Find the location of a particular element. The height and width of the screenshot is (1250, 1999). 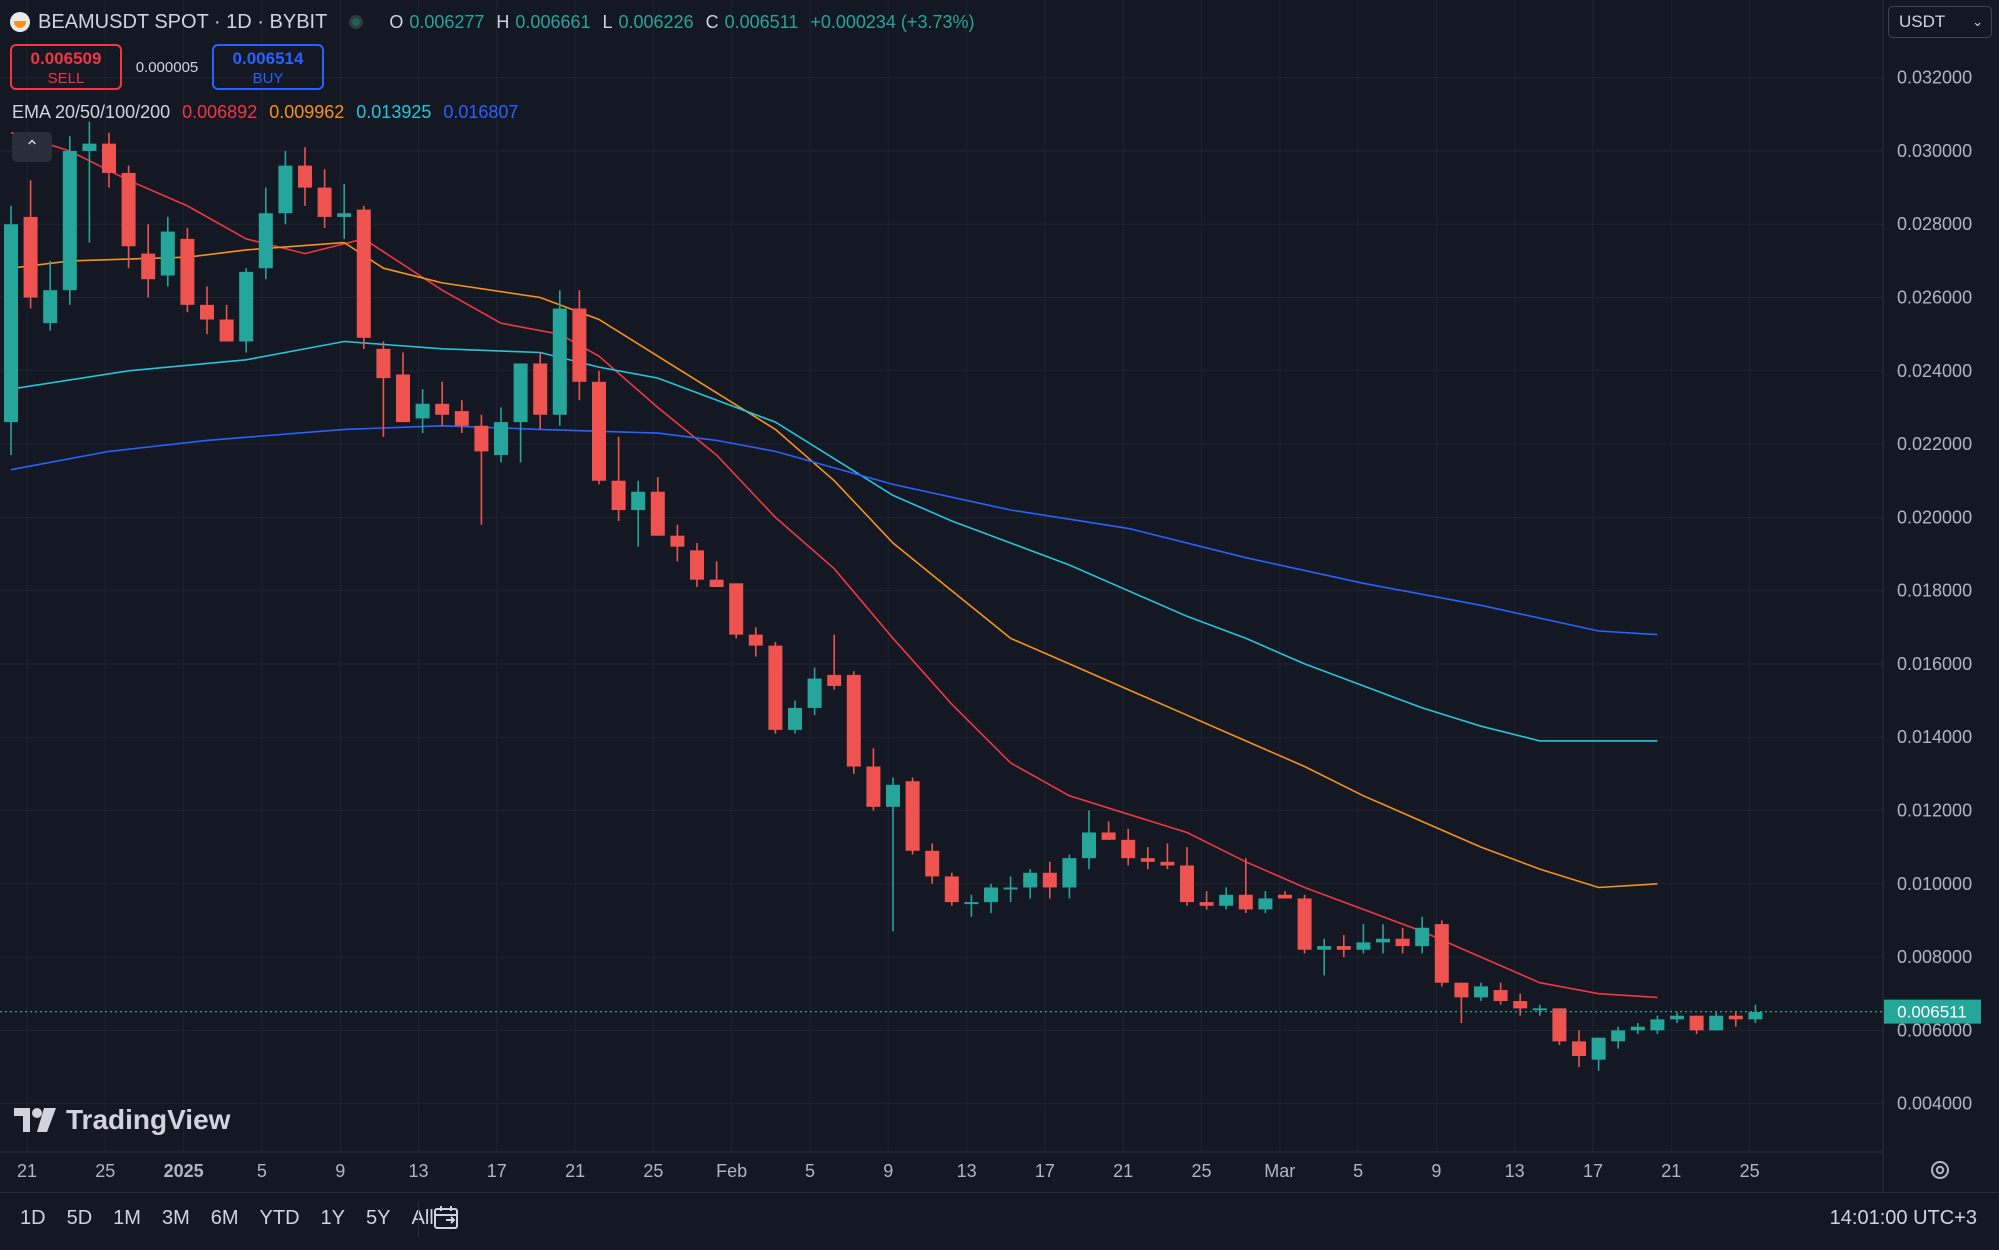

date-range-buttons: 1D 5D 1M 3M 6M YTD 1Y 5Y All is located at coordinates (237, 1218).